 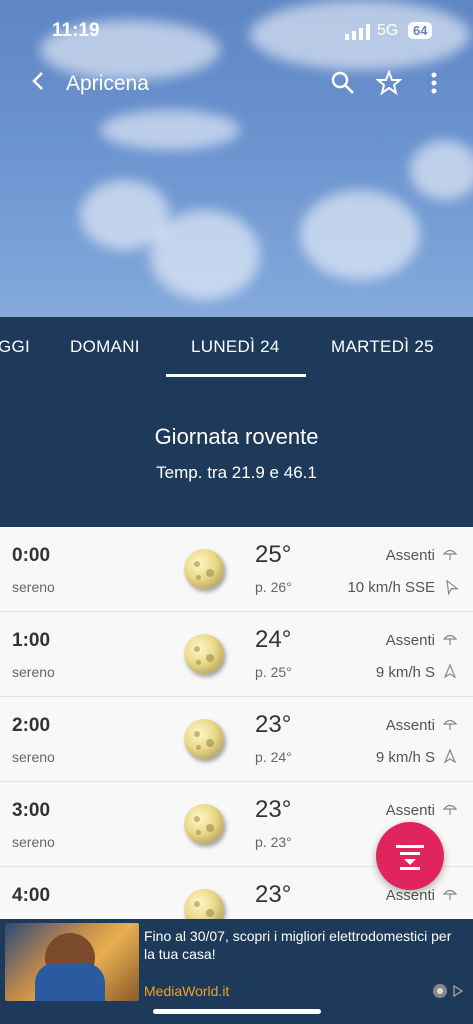 I want to click on selected-tab-indicator, so click(x=236, y=375).